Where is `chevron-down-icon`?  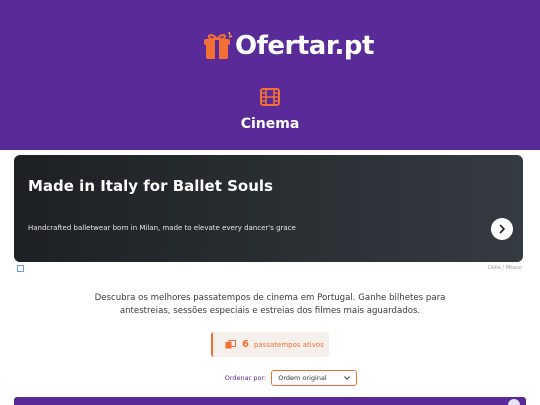
chevron-down-icon is located at coordinates (347, 378).